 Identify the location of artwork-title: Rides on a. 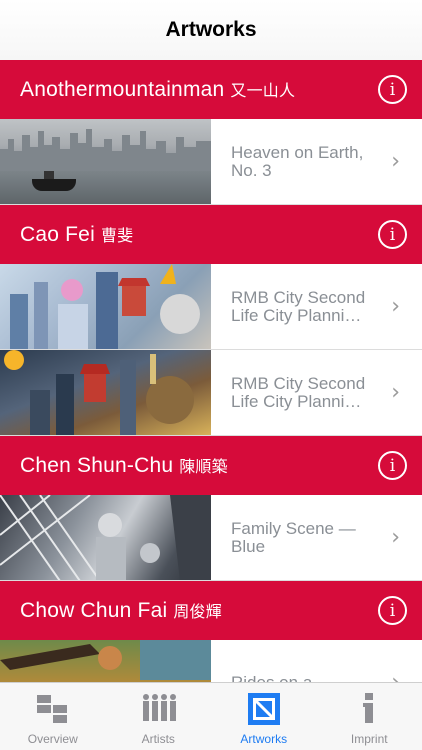
(306, 678).